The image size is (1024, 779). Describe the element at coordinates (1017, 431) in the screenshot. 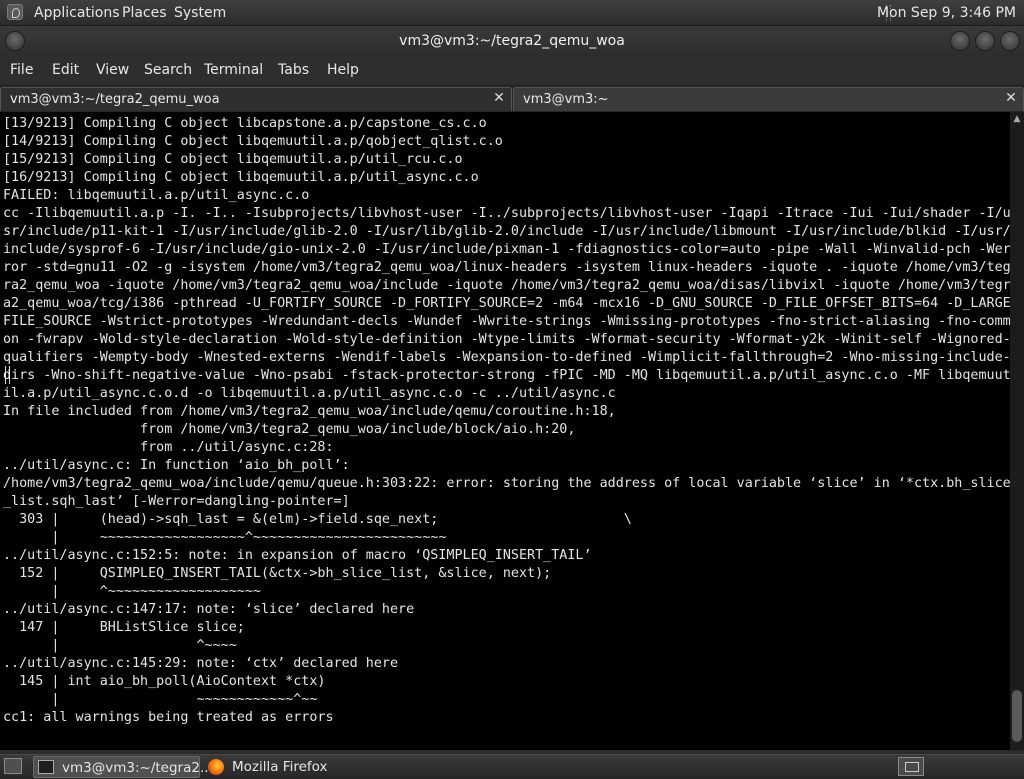

I see `scrollbar` at that location.